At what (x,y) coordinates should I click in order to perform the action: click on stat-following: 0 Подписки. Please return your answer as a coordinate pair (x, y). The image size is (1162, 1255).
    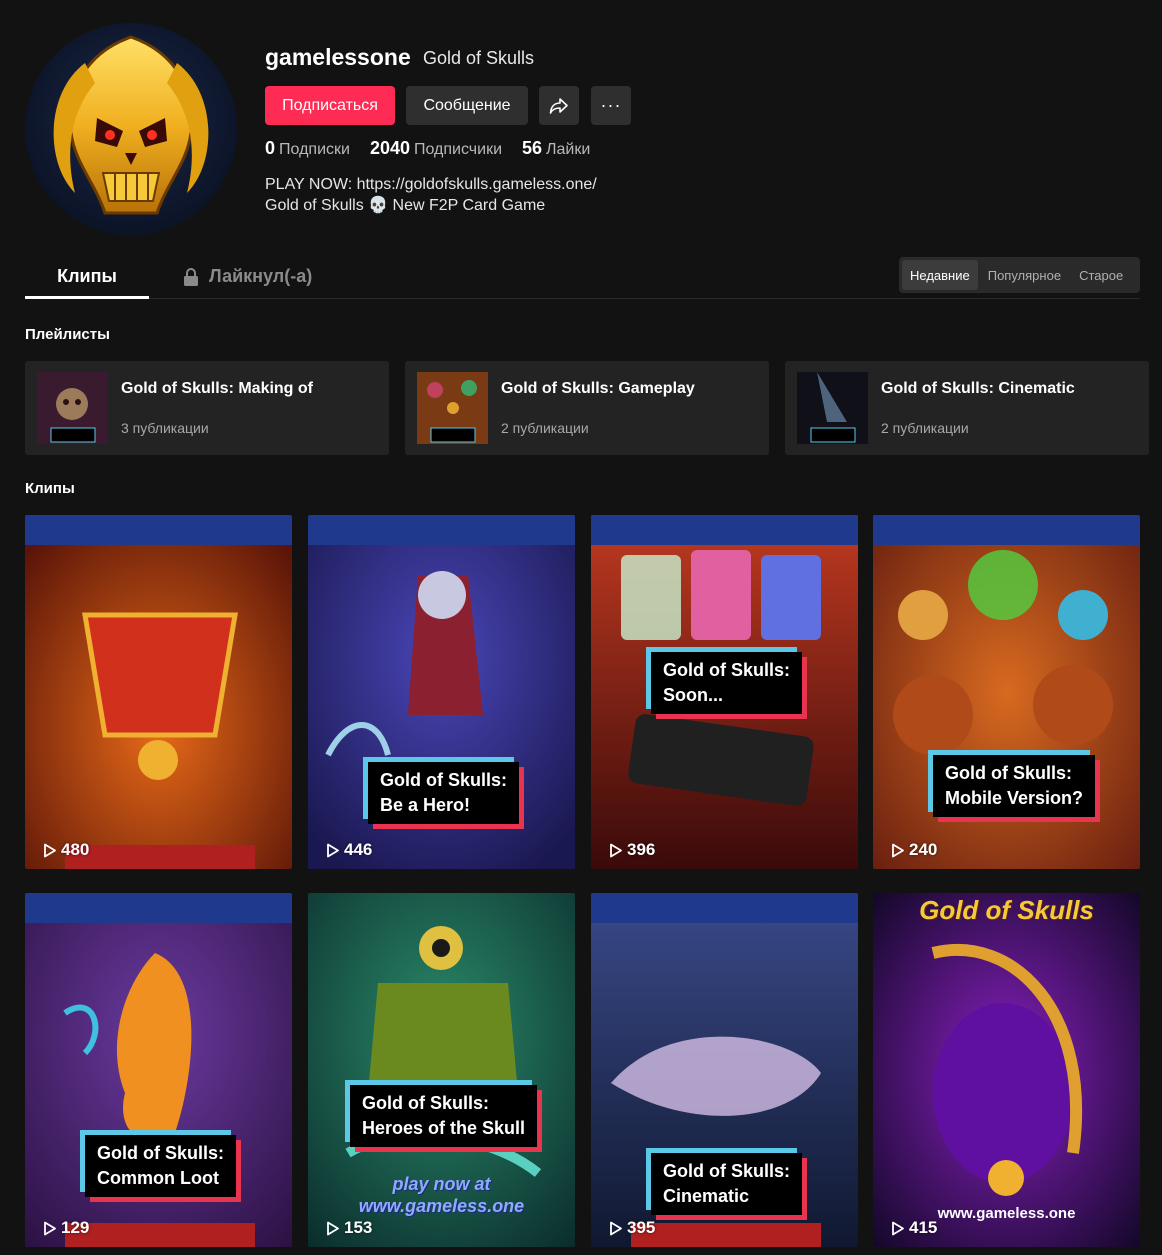
    Looking at the image, I should click on (307, 148).